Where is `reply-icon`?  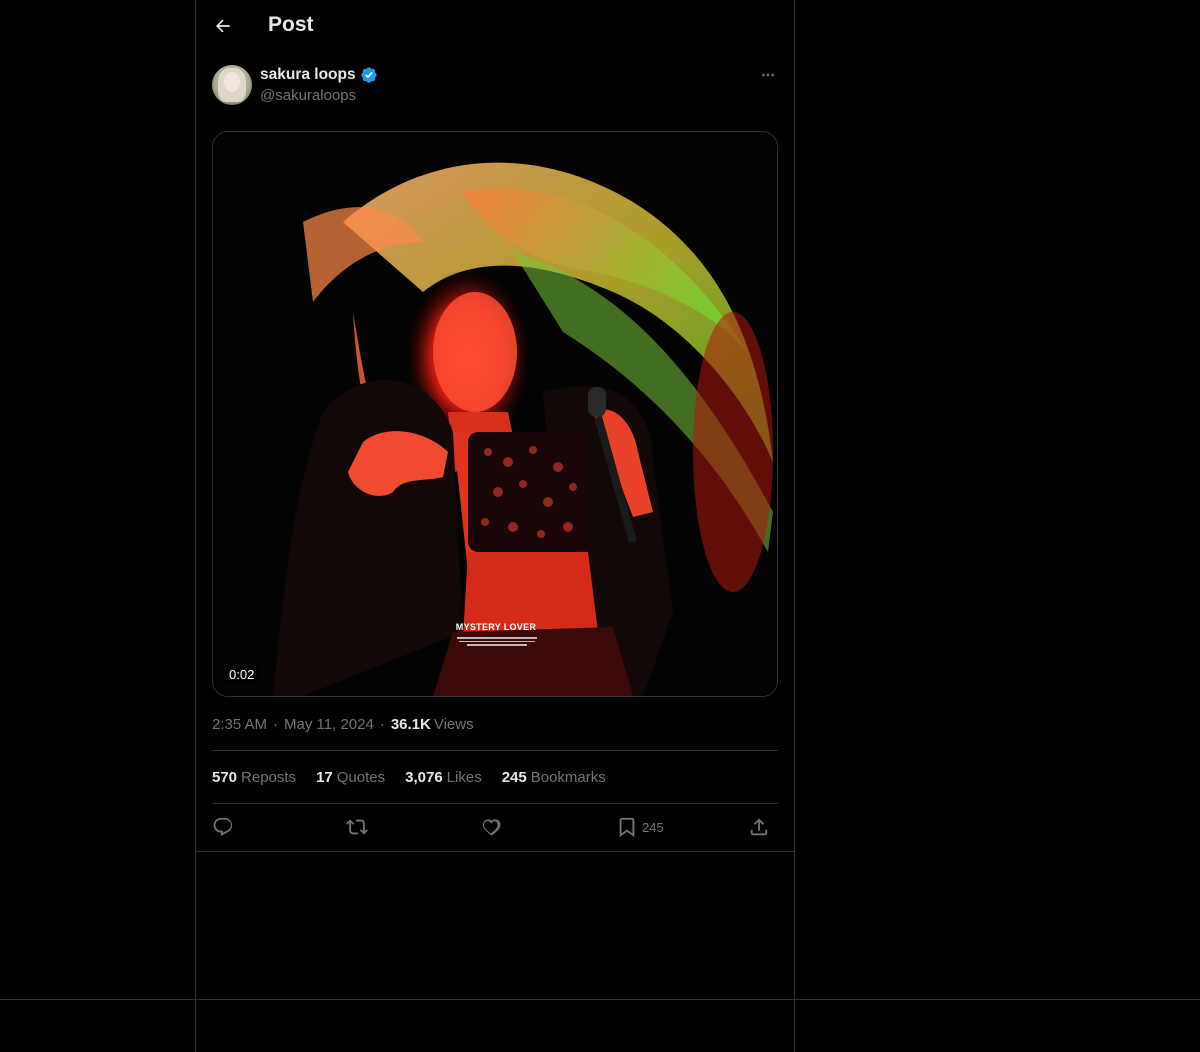
reply-icon is located at coordinates (223, 826).